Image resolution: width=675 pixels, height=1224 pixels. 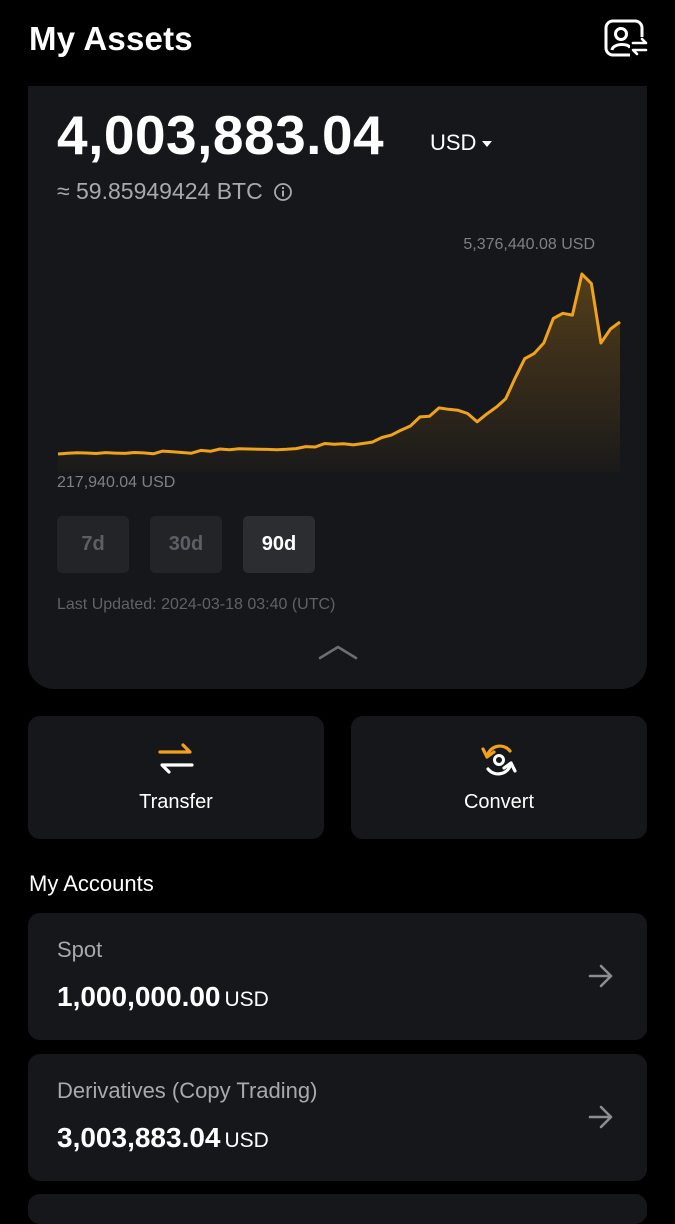 What do you see at coordinates (176, 758) in the screenshot?
I see `transfer-icon` at bounding box center [176, 758].